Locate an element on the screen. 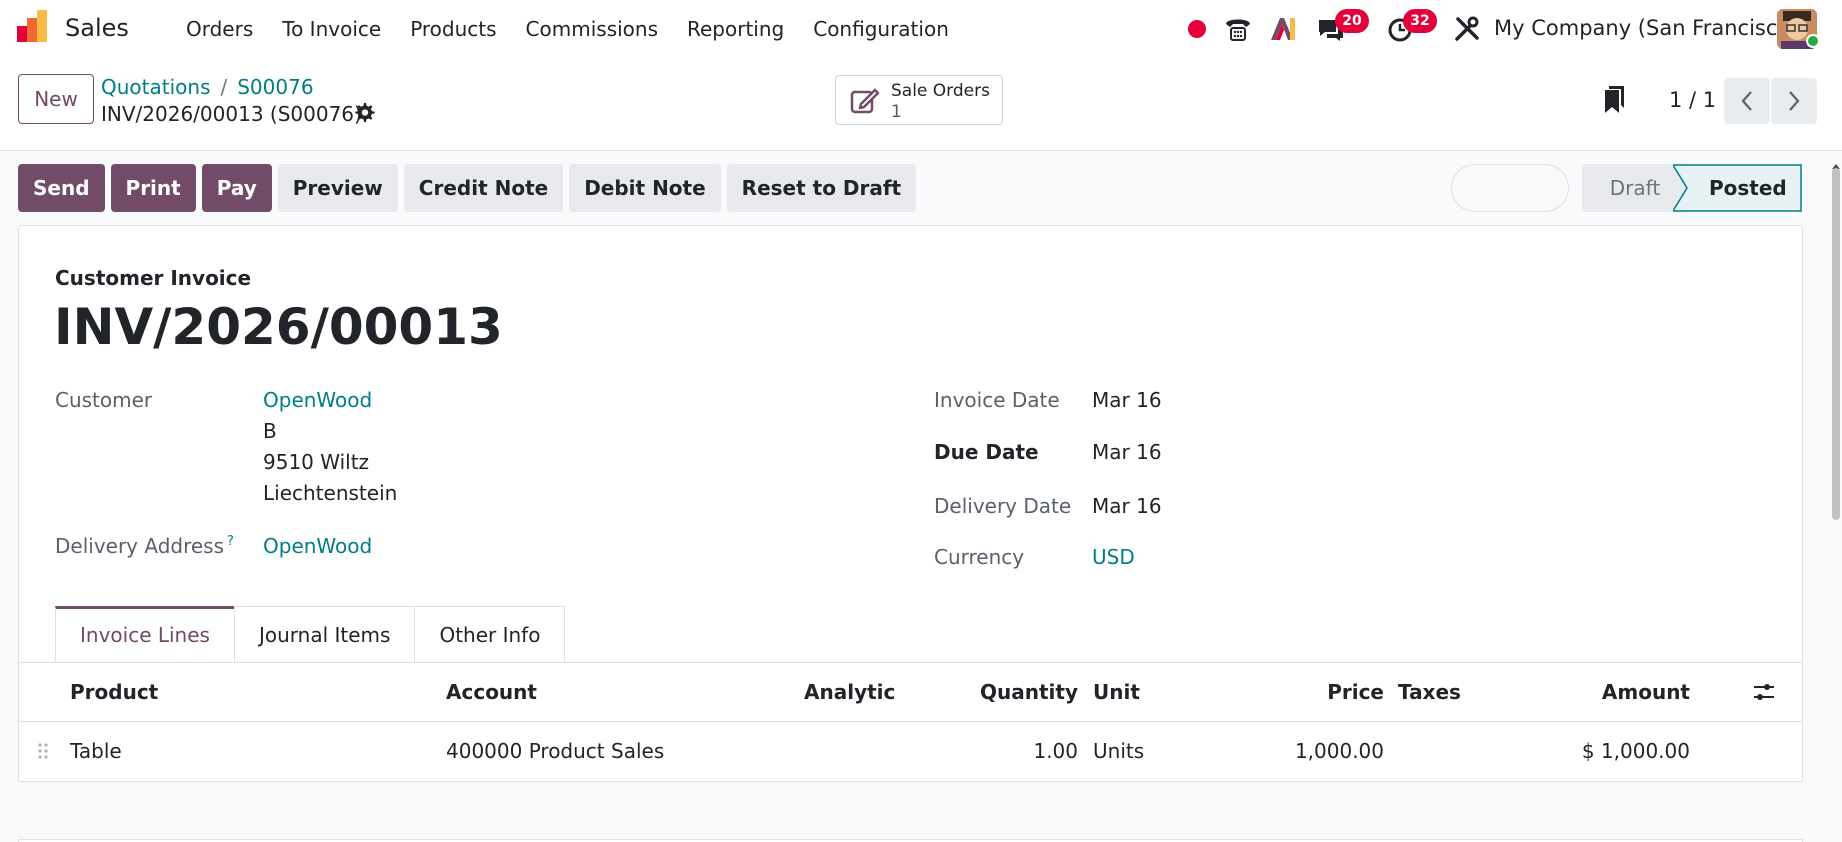 Image resolution: width=1842 pixels, height=842 pixels. payment-status-pill is located at coordinates (1510, 188).